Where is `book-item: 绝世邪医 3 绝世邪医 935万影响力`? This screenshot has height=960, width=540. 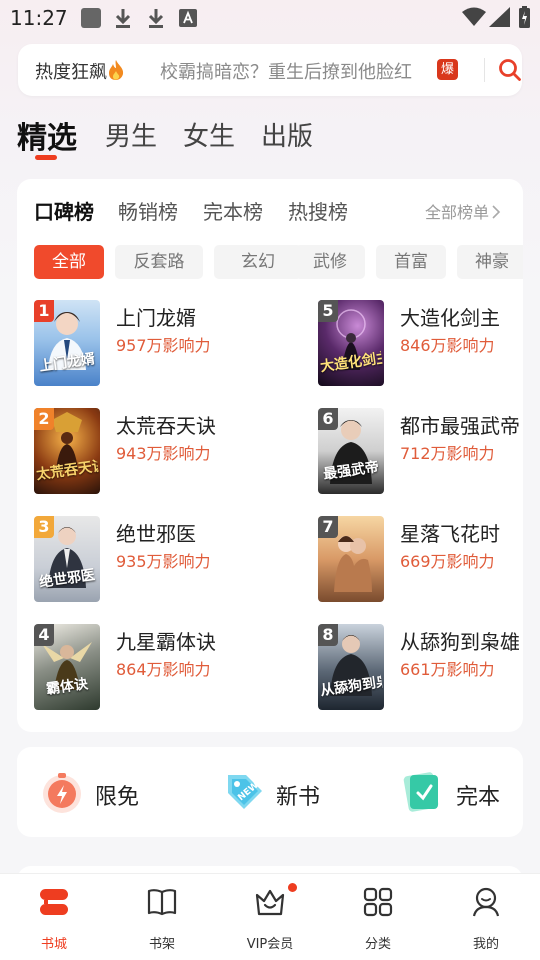 book-item: 绝世邪医 3 绝世邪医 935万影响力 is located at coordinates (154, 560).